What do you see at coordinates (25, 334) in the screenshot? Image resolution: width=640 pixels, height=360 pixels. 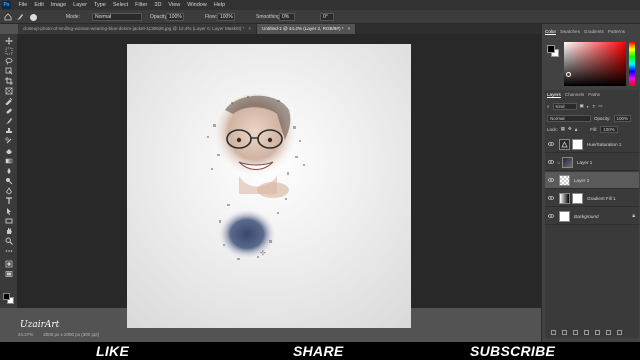 I see `zoom-level: 44.27%` at bounding box center [25, 334].